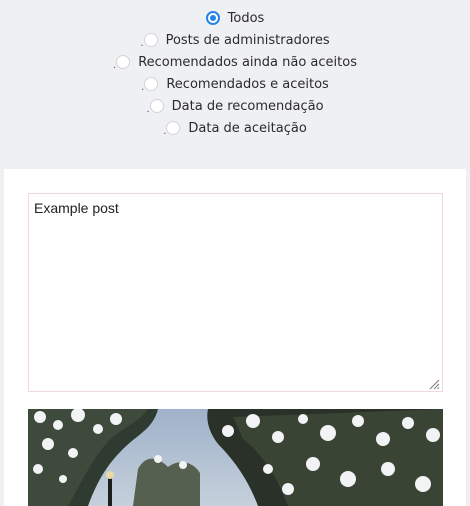 Image resolution: width=470 pixels, height=506 pixels. Describe the element at coordinates (247, 84) in the screenshot. I see `filter-option-label: Recomendados e aceitos` at that location.